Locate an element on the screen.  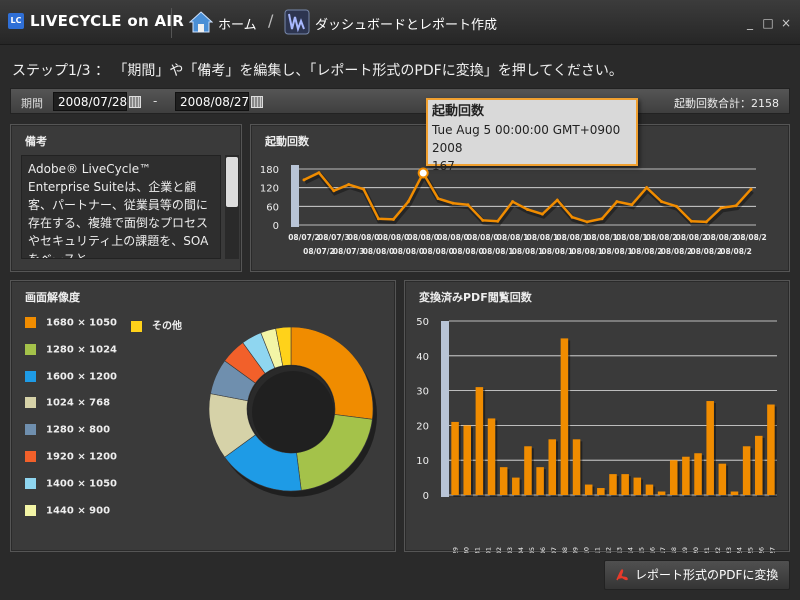
close-button: × is located at coordinates (786, 23).